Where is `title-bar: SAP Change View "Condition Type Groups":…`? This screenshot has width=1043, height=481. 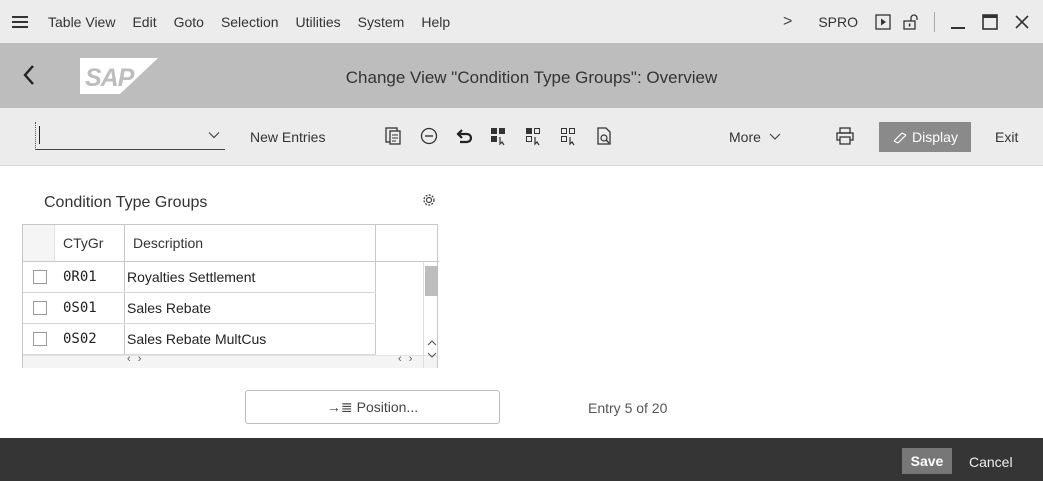 title-bar: SAP Change View "Condition Type Groups":… is located at coordinates (521, 75).